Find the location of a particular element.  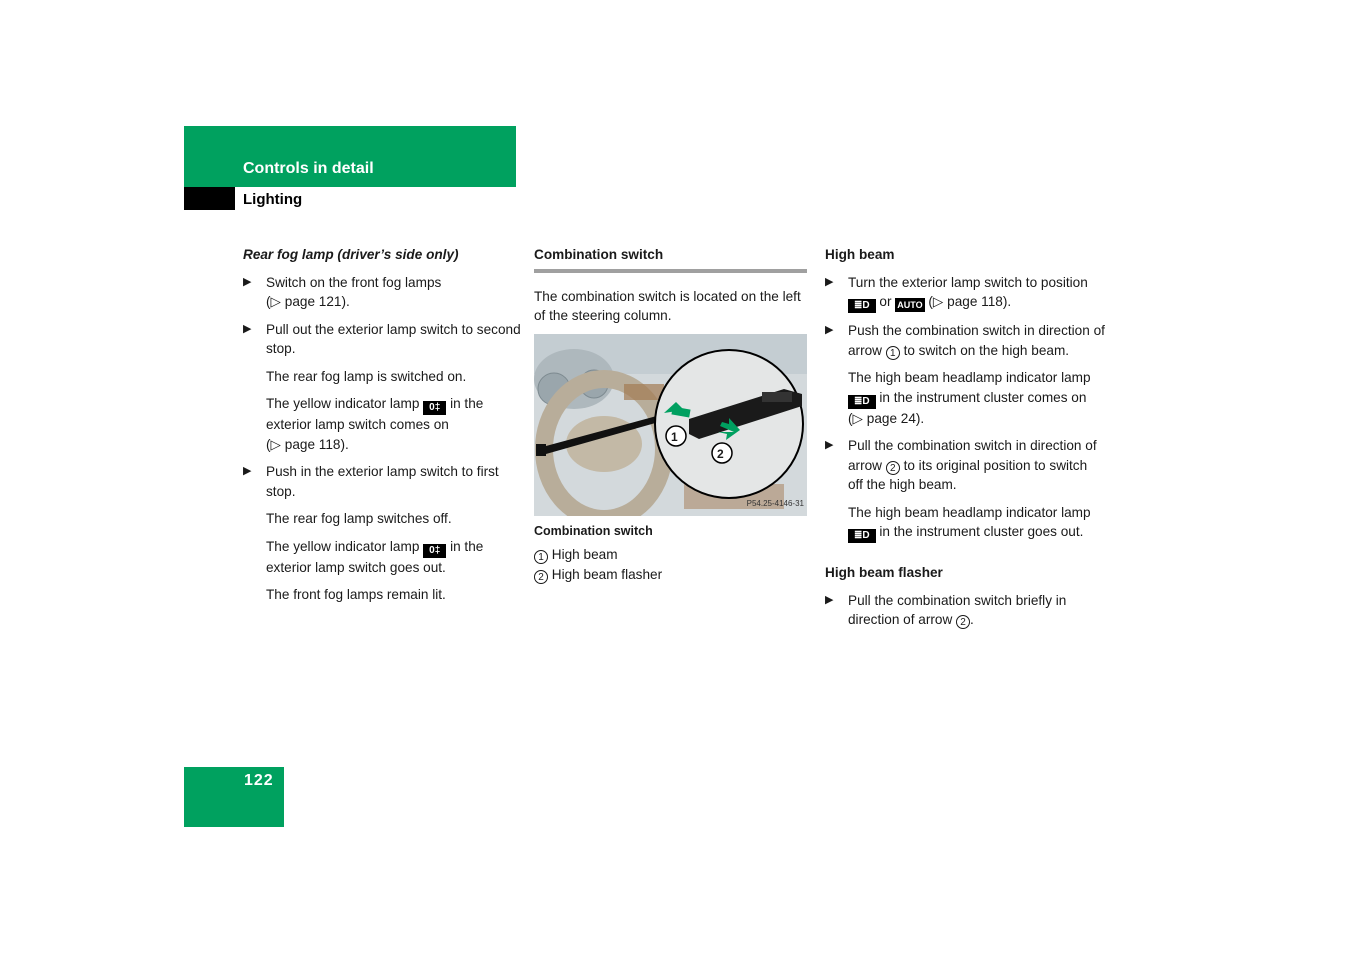

combination-switch-illustration: 1 2 P54.25-4146-31 is located at coordinates (670, 424).